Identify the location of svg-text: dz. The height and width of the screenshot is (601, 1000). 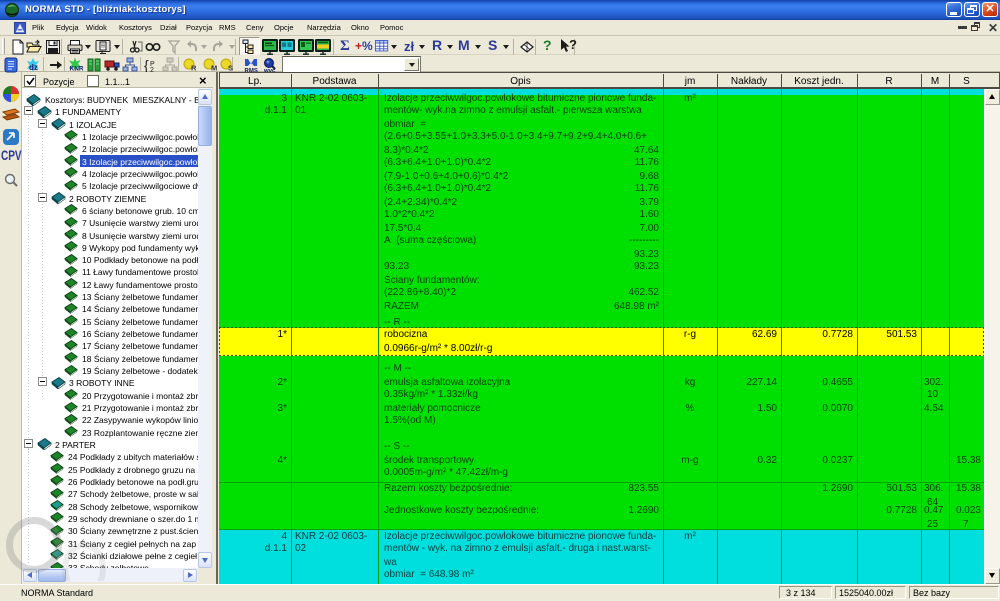
(33, 67).